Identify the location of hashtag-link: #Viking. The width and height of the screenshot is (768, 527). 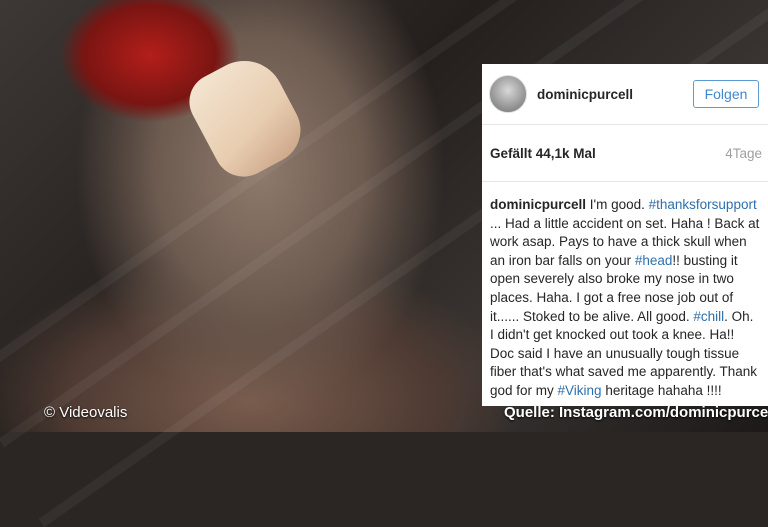
(580, 390).